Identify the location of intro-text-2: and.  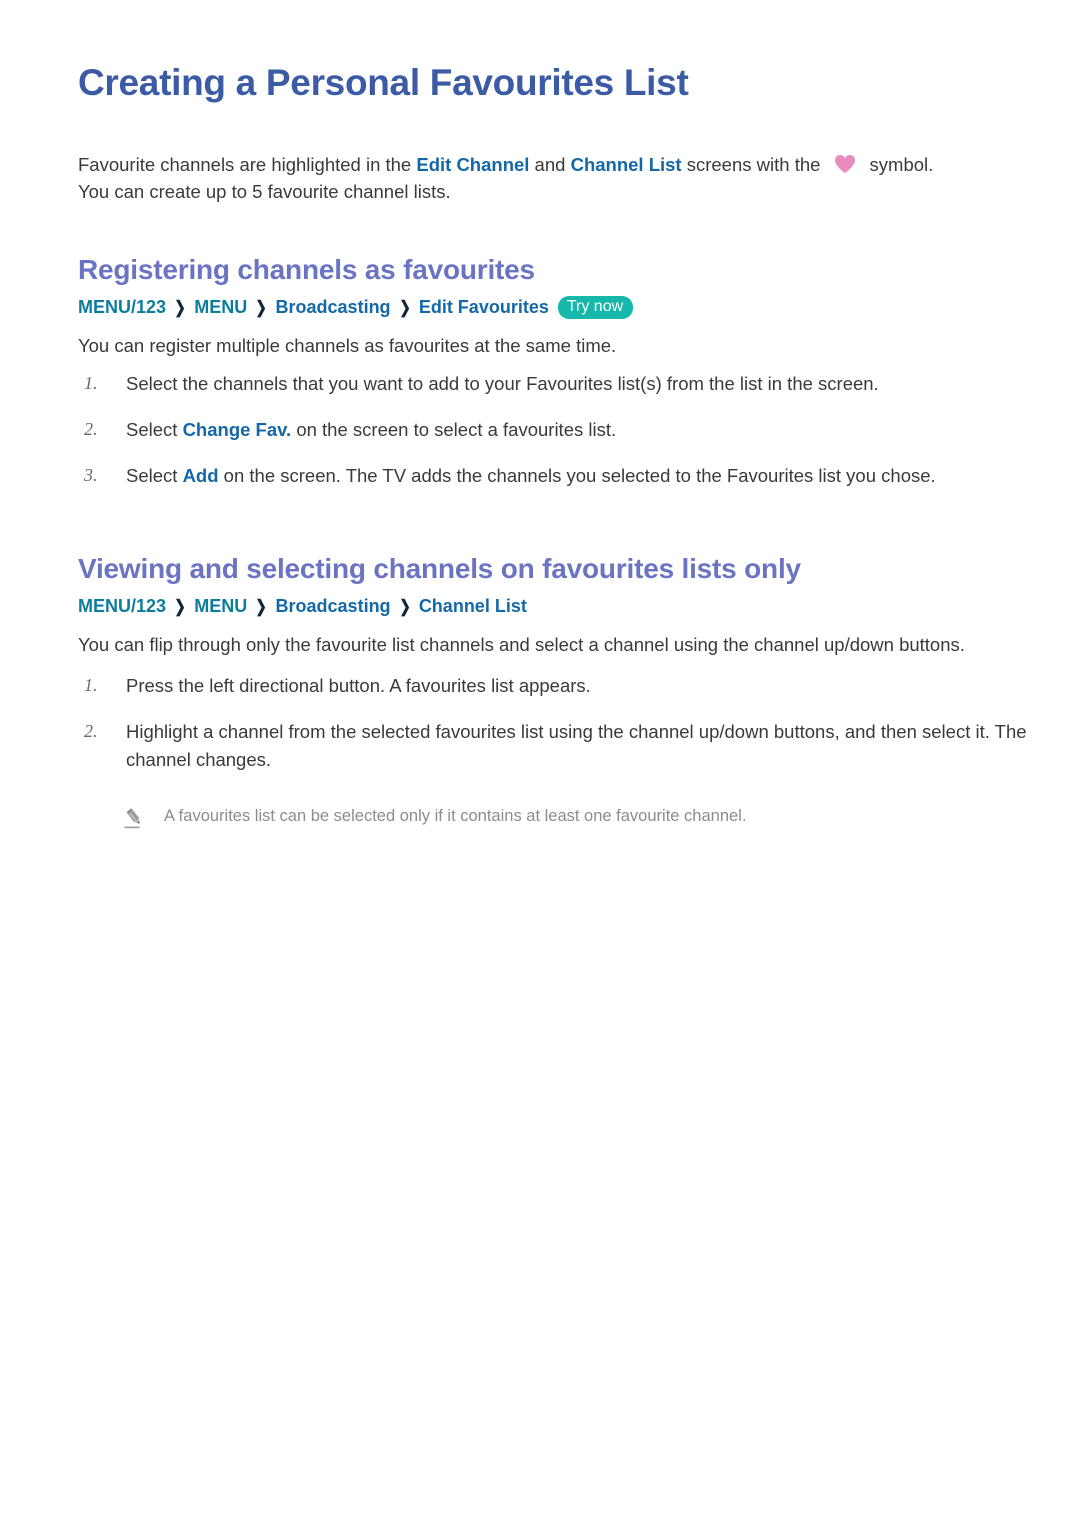
(550, 164).